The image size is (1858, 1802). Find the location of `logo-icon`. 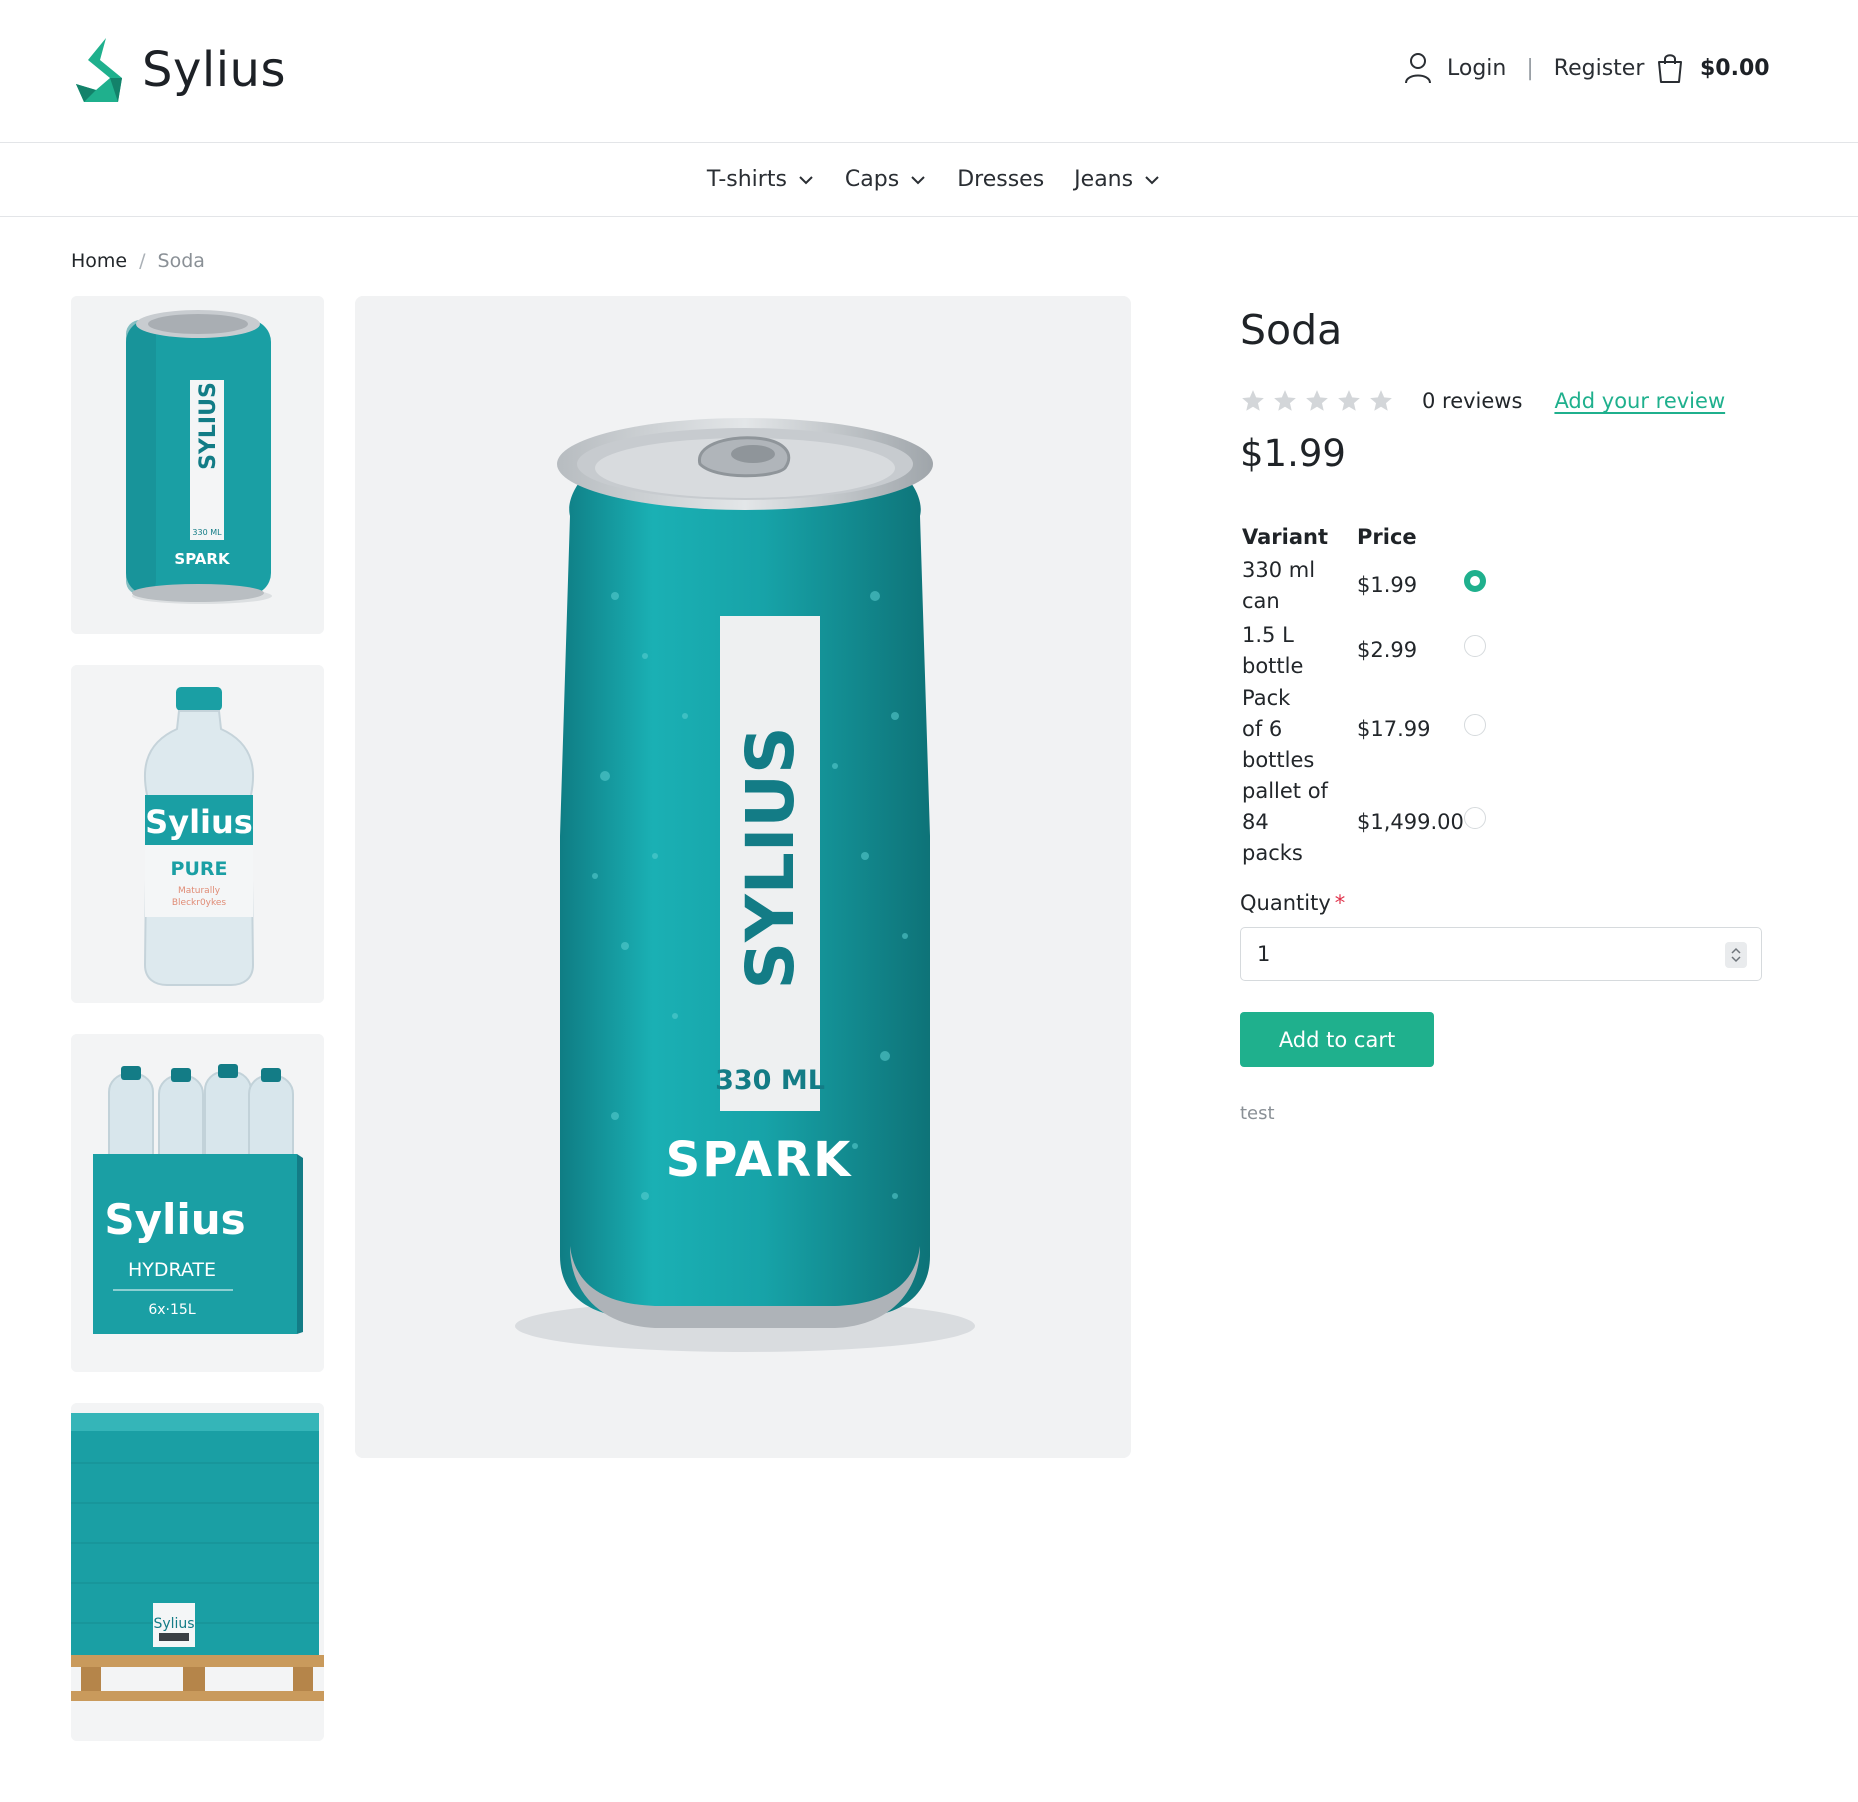

logo-icon is located at coordinates (99, 70).